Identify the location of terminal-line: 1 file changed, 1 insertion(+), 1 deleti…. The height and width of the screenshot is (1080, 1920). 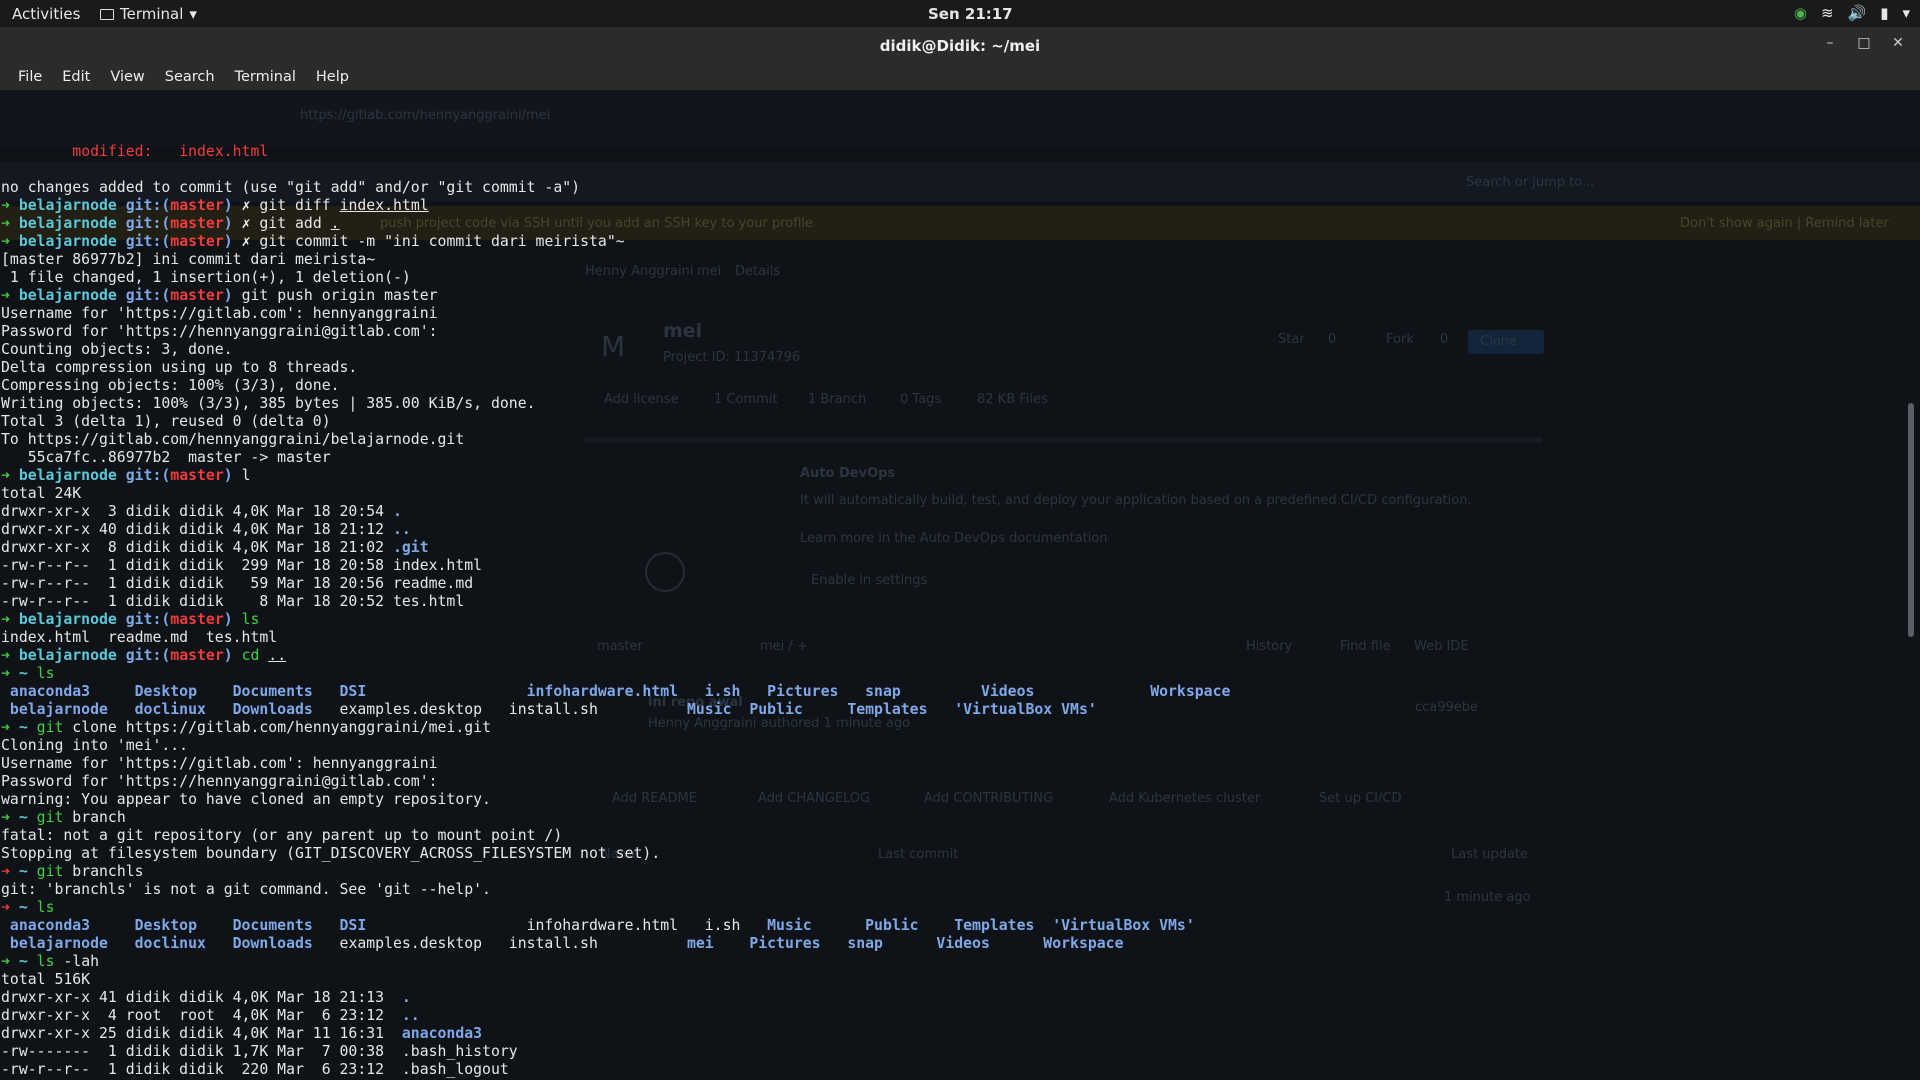
(615, 278).